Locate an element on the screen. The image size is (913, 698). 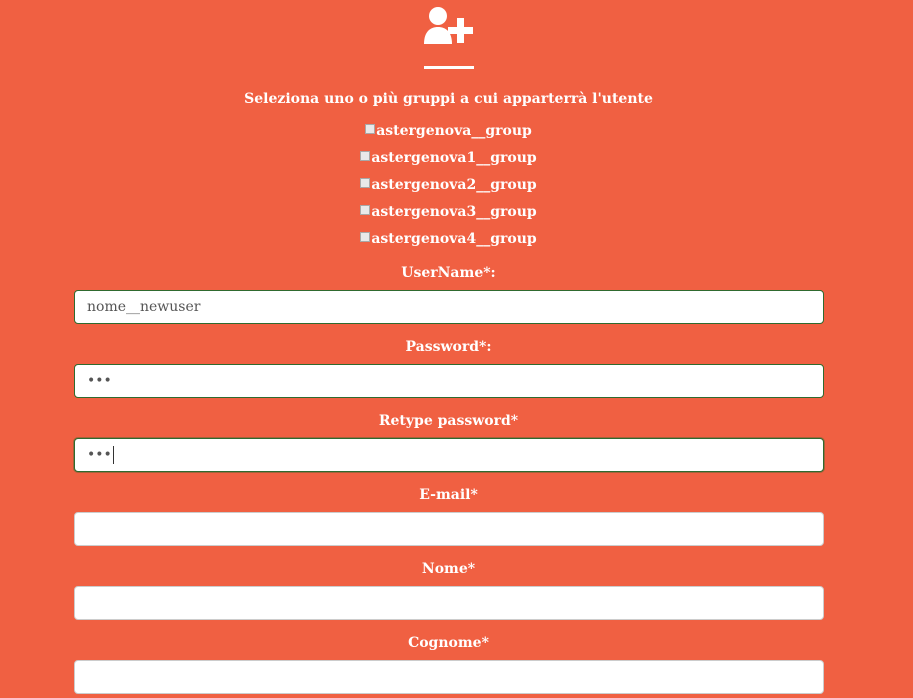
username-label: UserName*: is located at coordinates (448, 273).